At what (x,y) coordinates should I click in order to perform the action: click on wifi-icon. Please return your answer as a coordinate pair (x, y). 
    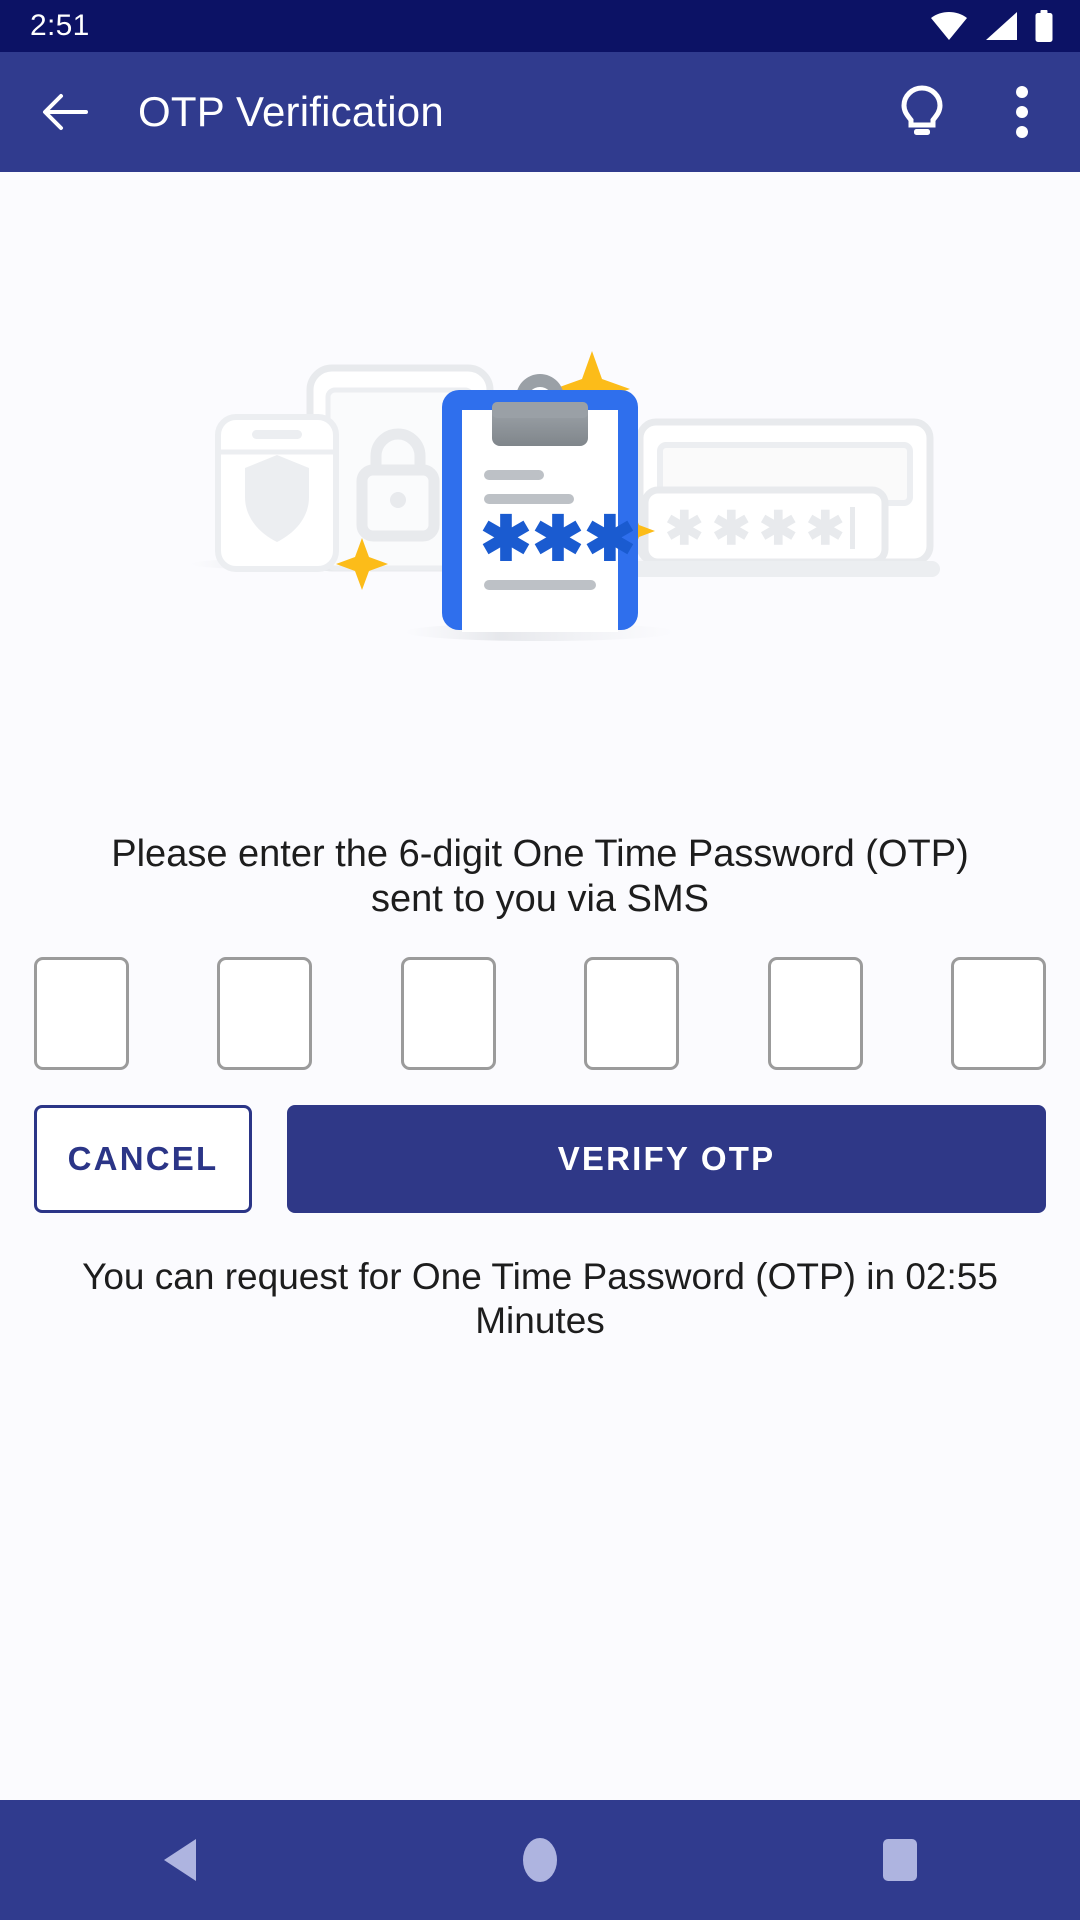
    Looking at the image, I should click on (949, 26).